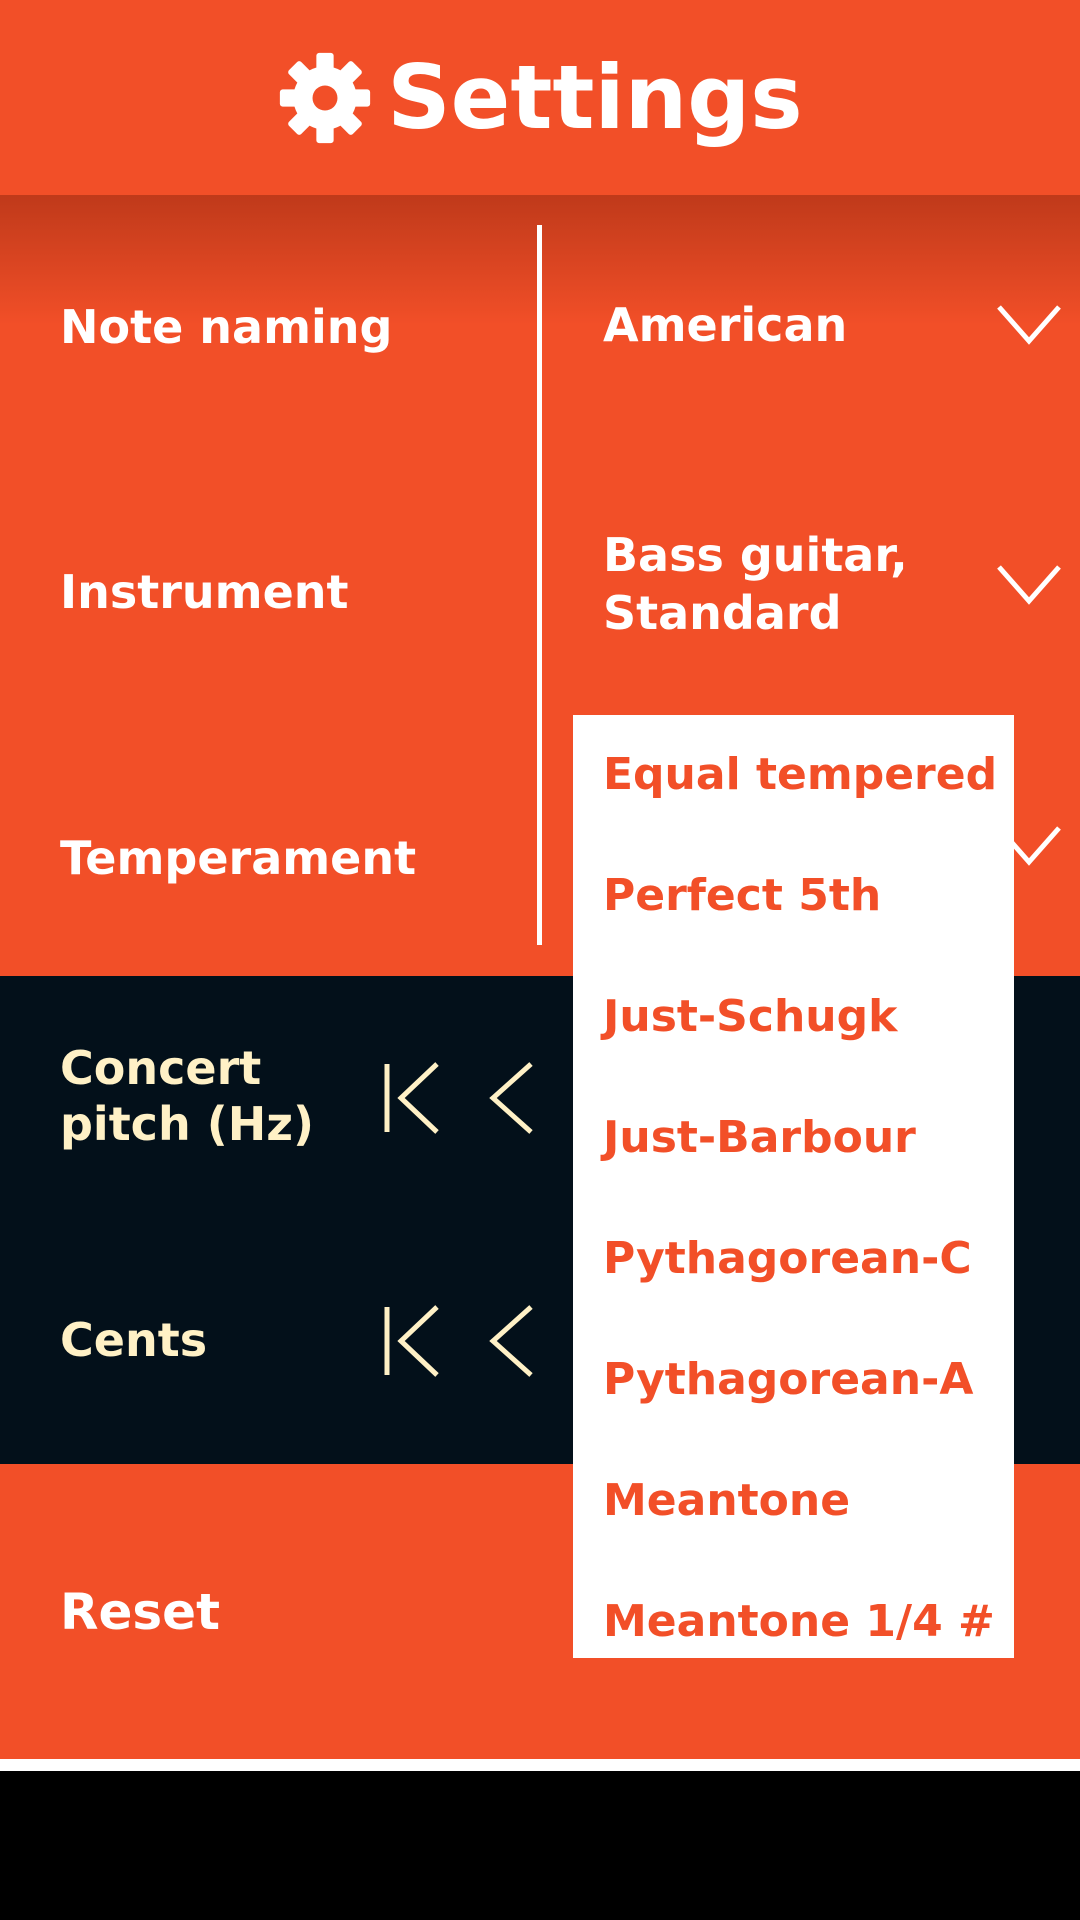  I want to click on dropdown-option: Pythagorean-A, so click(788, 1380).